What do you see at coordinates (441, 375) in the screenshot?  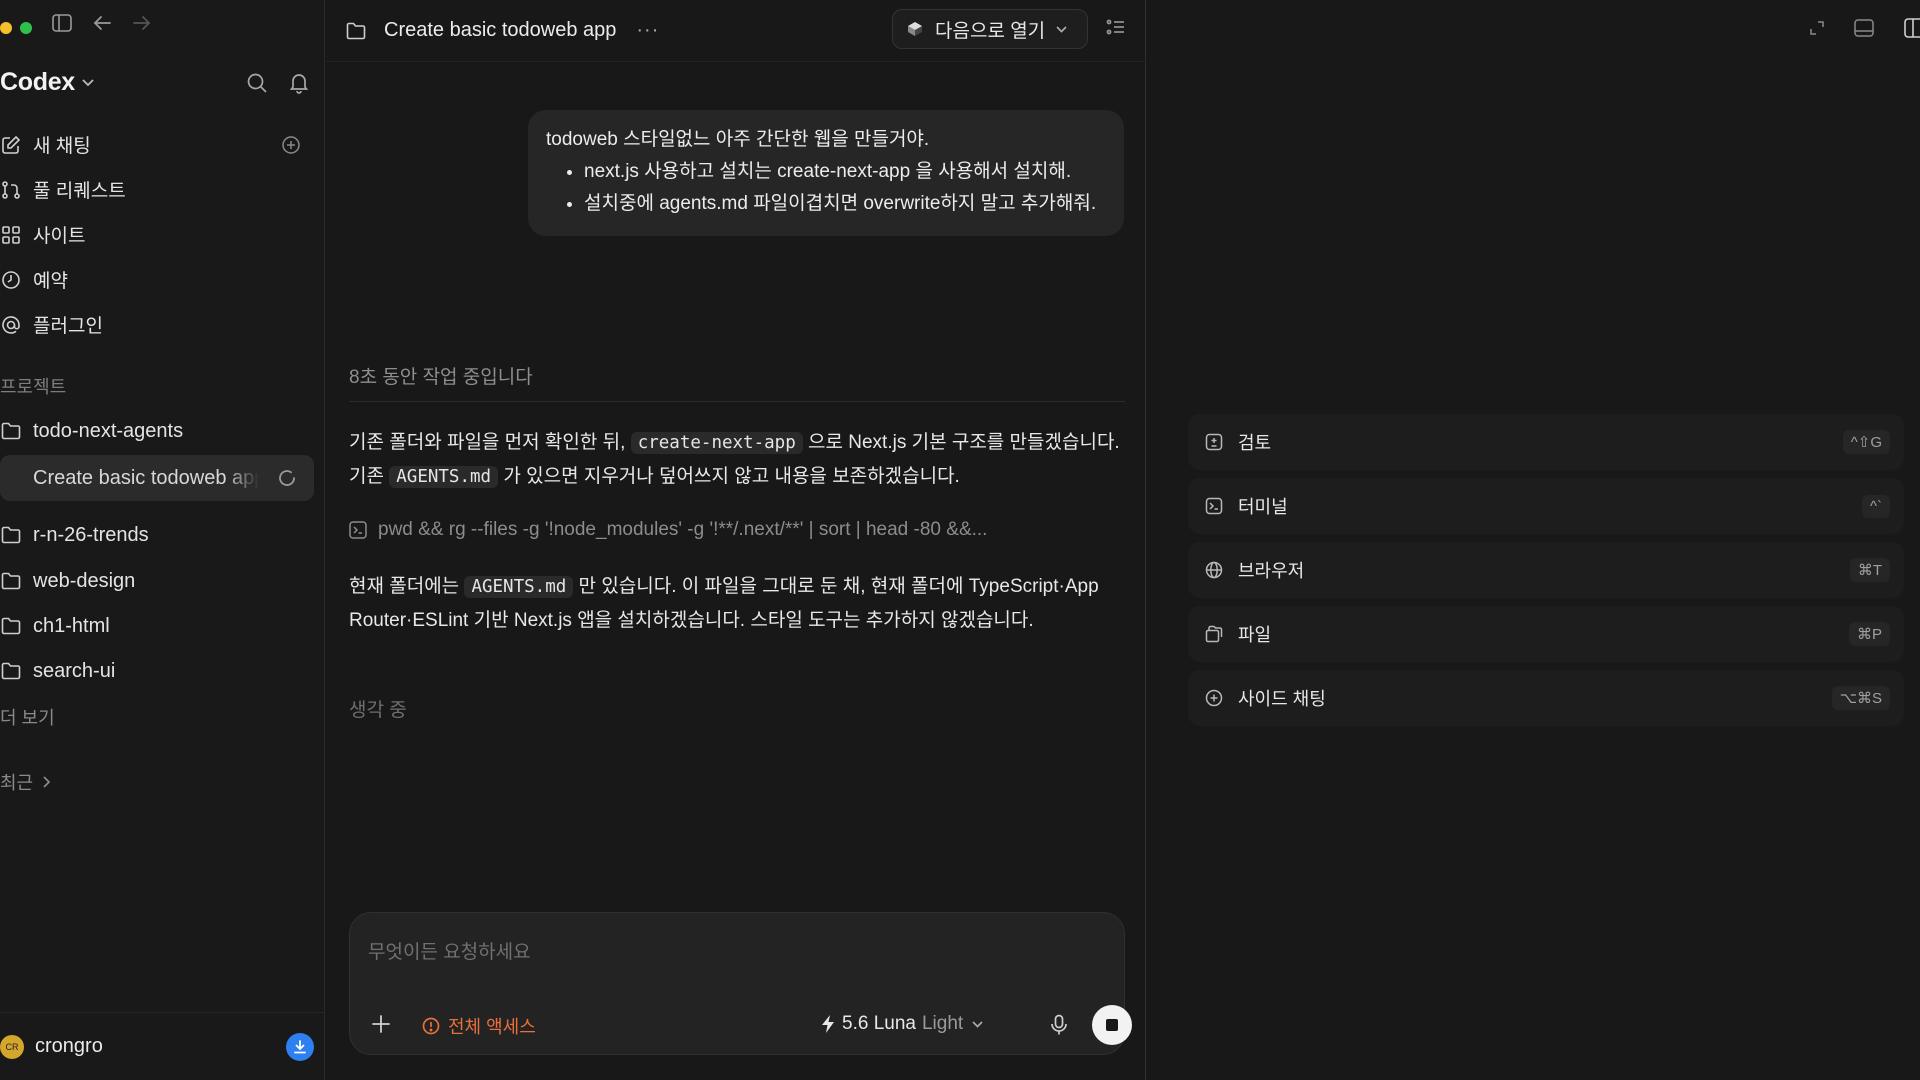 I see `working-status: 8초 동안 작업 중입니다` at bounding box center [441, 375].